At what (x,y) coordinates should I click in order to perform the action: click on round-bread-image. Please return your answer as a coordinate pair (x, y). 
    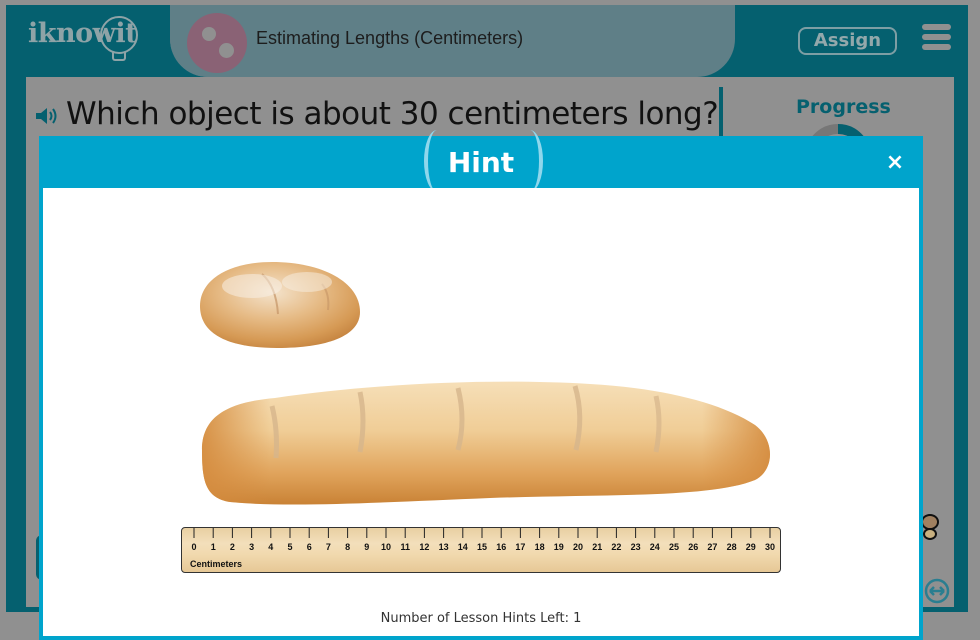
    Looking at the image, I should click on (280, 305).